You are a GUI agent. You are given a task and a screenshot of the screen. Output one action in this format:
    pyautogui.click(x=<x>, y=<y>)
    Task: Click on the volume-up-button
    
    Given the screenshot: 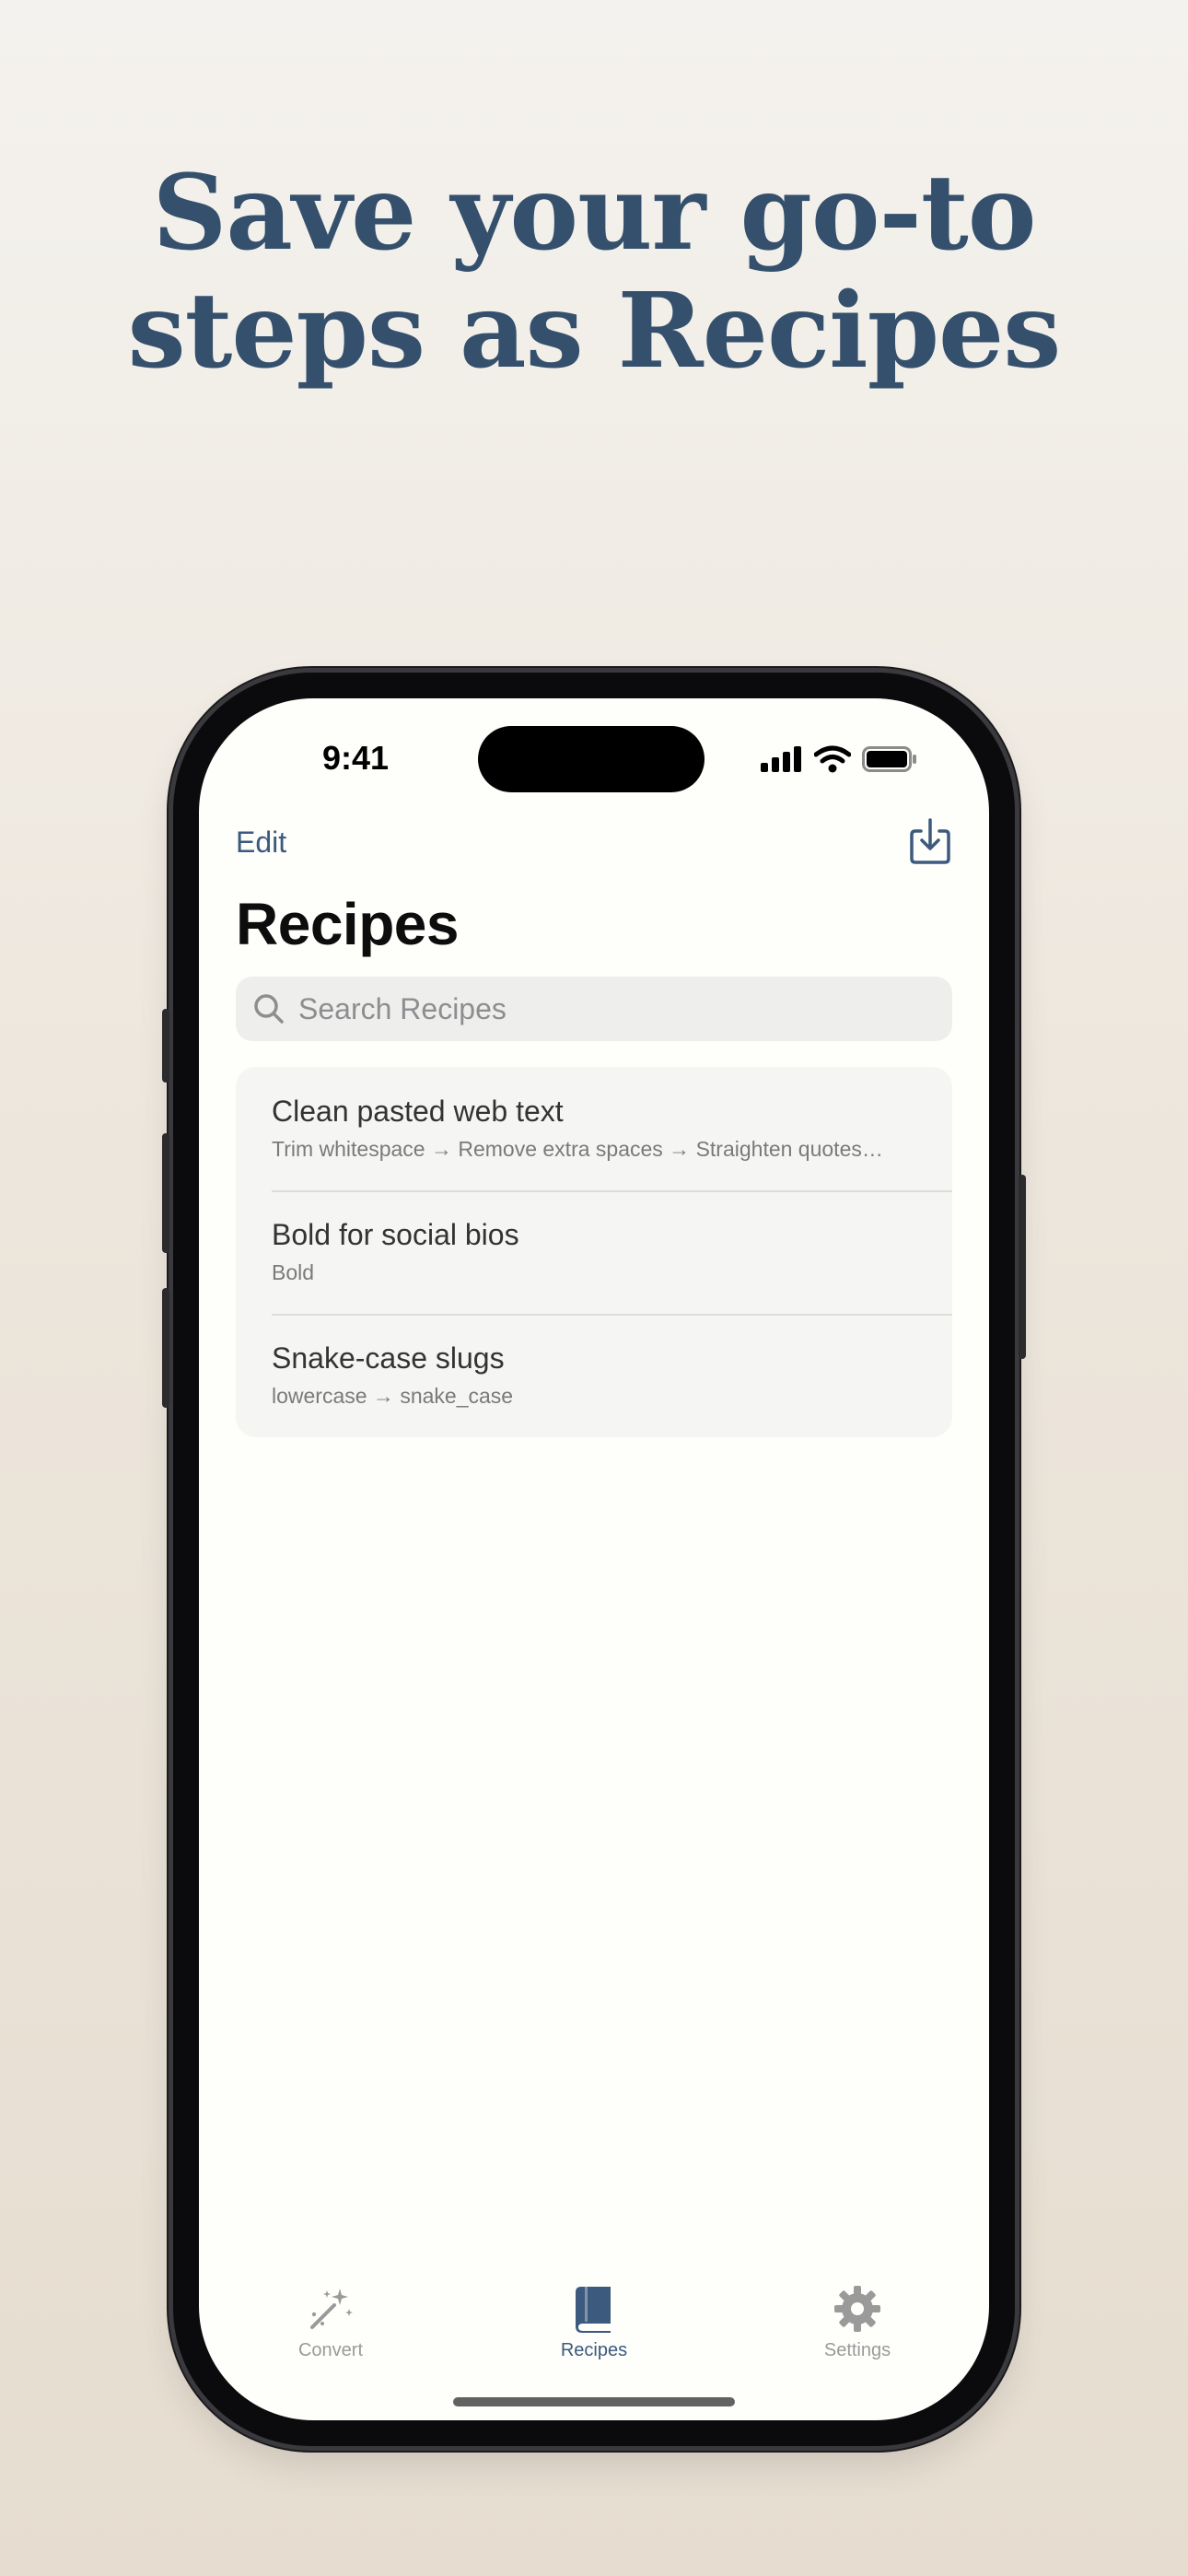 What is the action you would take?
    pyautogui.click(x=165, y=1193)
    